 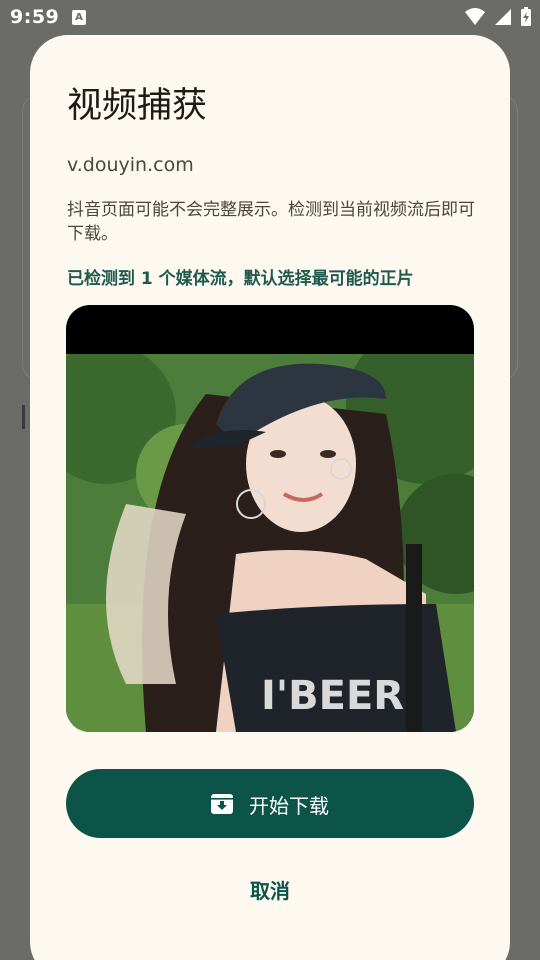 What do you see at coordinates (270, 18) in the screenshot?
I see `status-bar: 9:59 A` at bounding box center [270, 18].